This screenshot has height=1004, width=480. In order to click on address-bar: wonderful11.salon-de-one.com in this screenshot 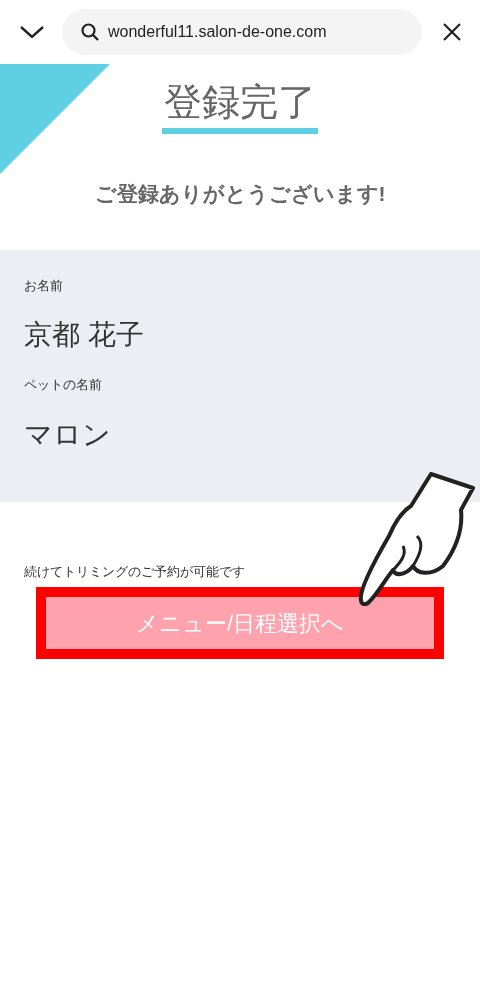, I will do `click(242, 32)`.